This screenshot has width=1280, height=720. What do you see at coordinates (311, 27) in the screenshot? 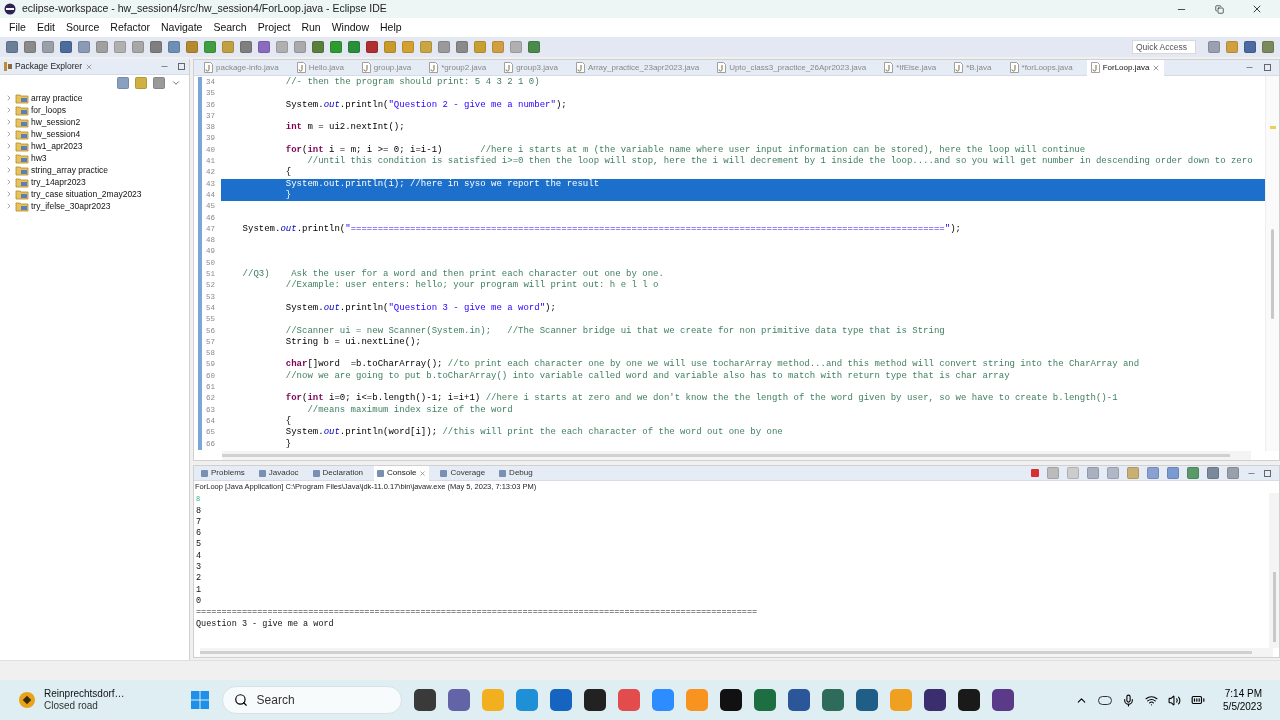
I see `menu-item: Run` at bounding box center [311, 27].